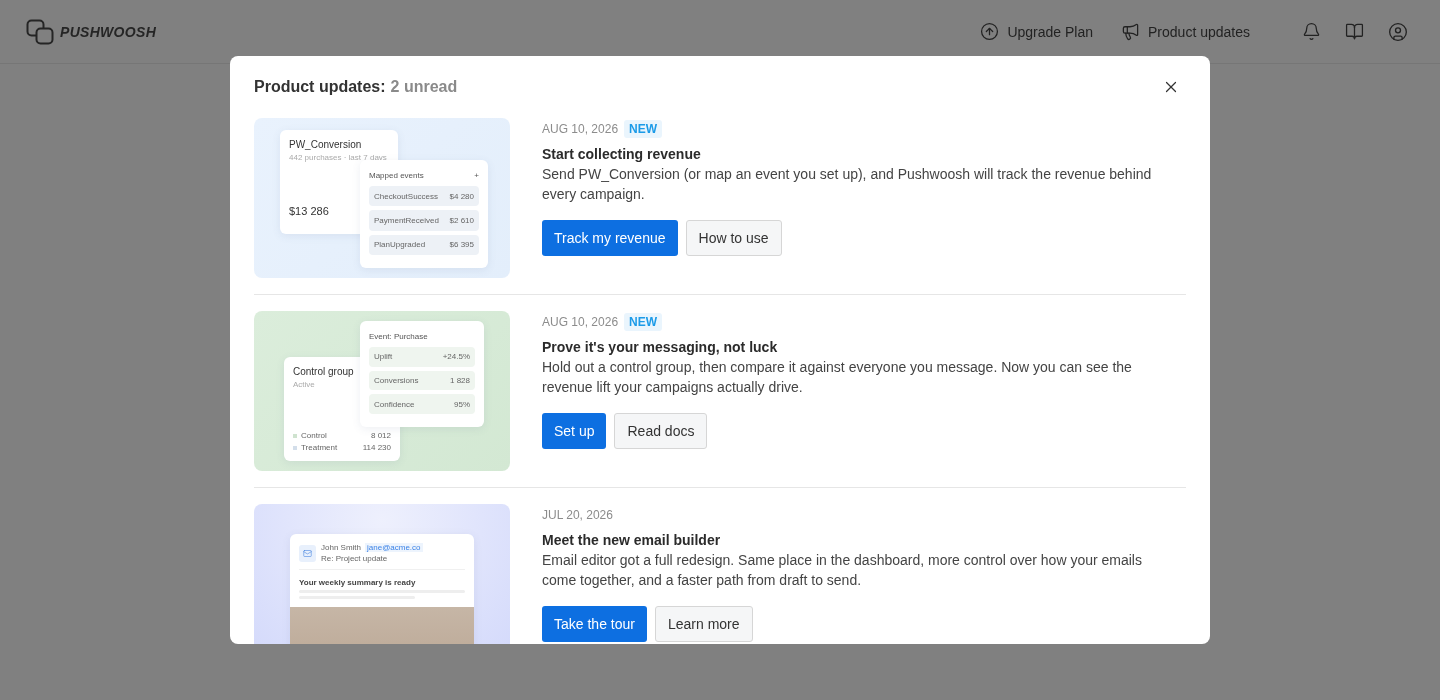 Image resolution: width=1440 pixels, height=700 pixels. What do you see at coordinates (398, 336) in the screenshot?
I see `panel-title: Event: Purchase` at bounding box center [398, 336].